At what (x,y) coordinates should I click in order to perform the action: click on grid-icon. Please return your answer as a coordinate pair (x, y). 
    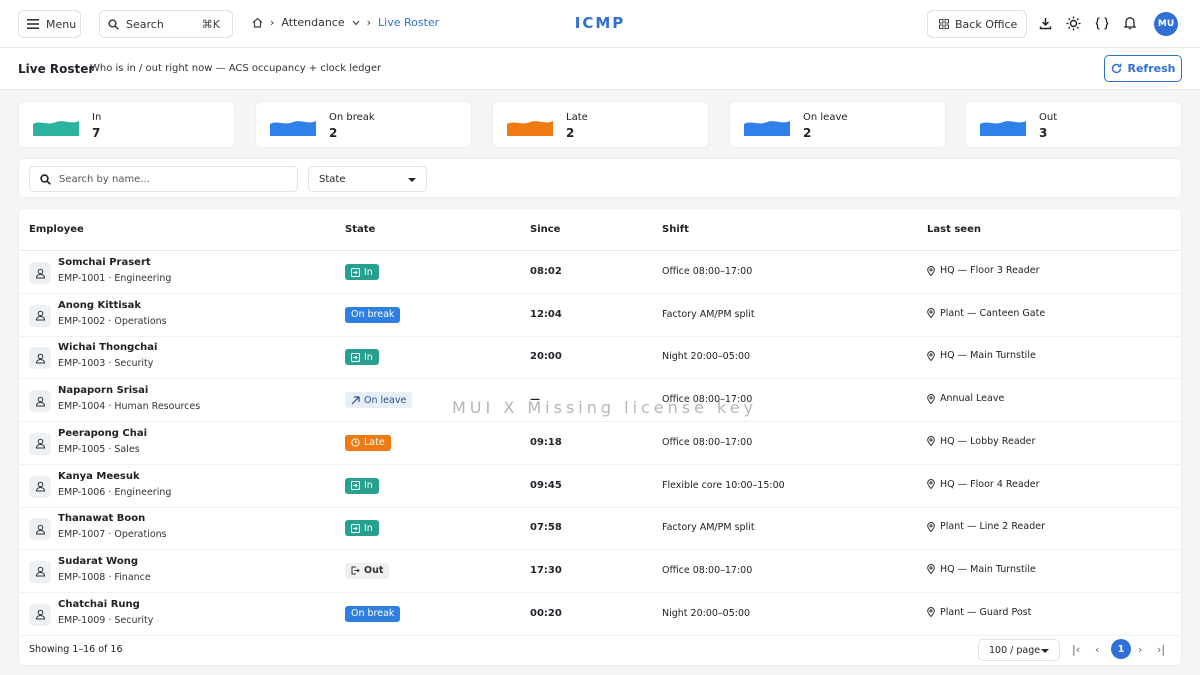
    Looking at the image, I should click on (944, 24).